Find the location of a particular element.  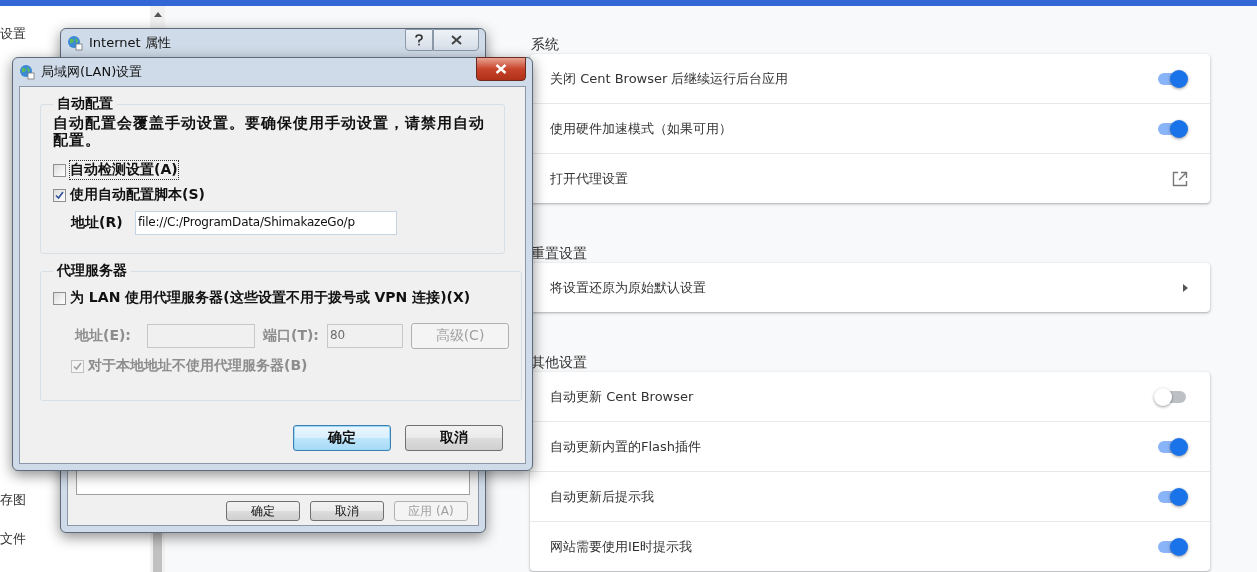

section-title: 其他设置 is located at coordinates (559, 363).